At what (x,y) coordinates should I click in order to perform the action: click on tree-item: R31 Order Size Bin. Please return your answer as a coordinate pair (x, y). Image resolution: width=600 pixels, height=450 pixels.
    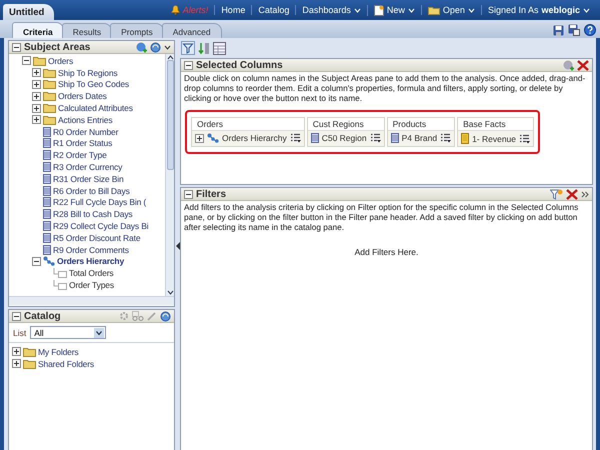
    Looking at the image, I should click on (88, 179).